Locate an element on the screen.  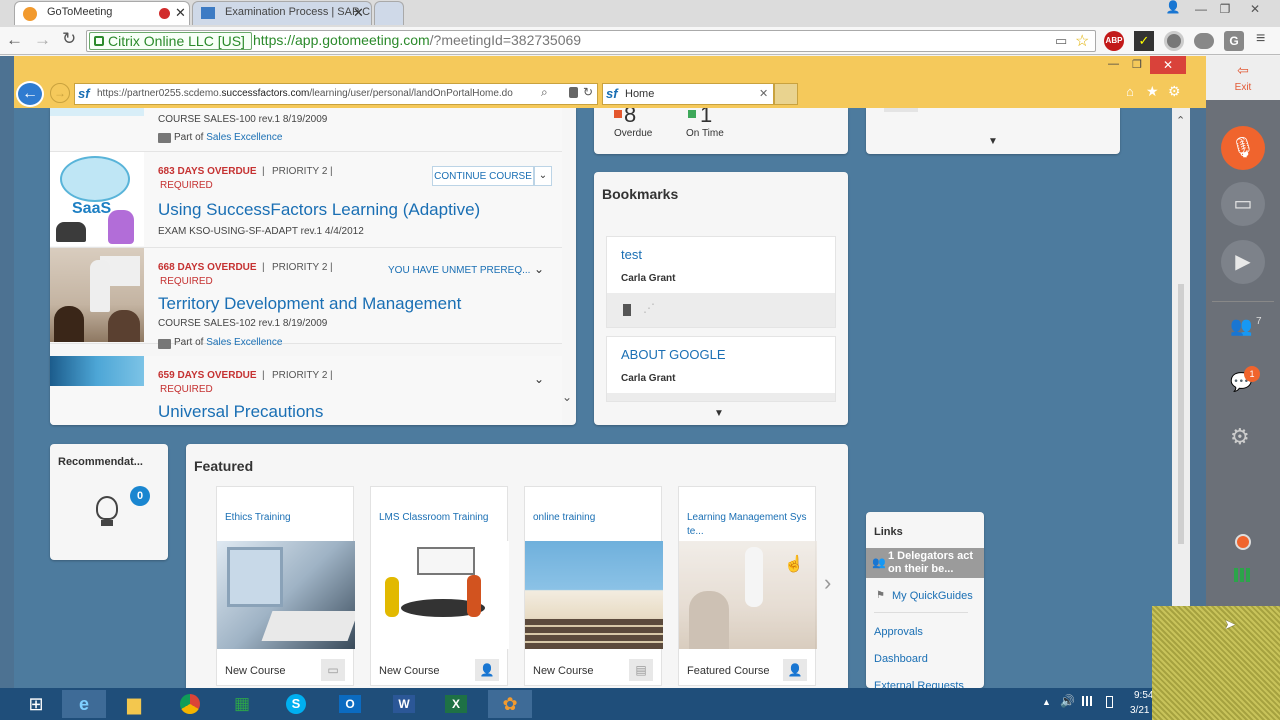
windows-start-icon: ⊞ is located at coordinates (36, 704).